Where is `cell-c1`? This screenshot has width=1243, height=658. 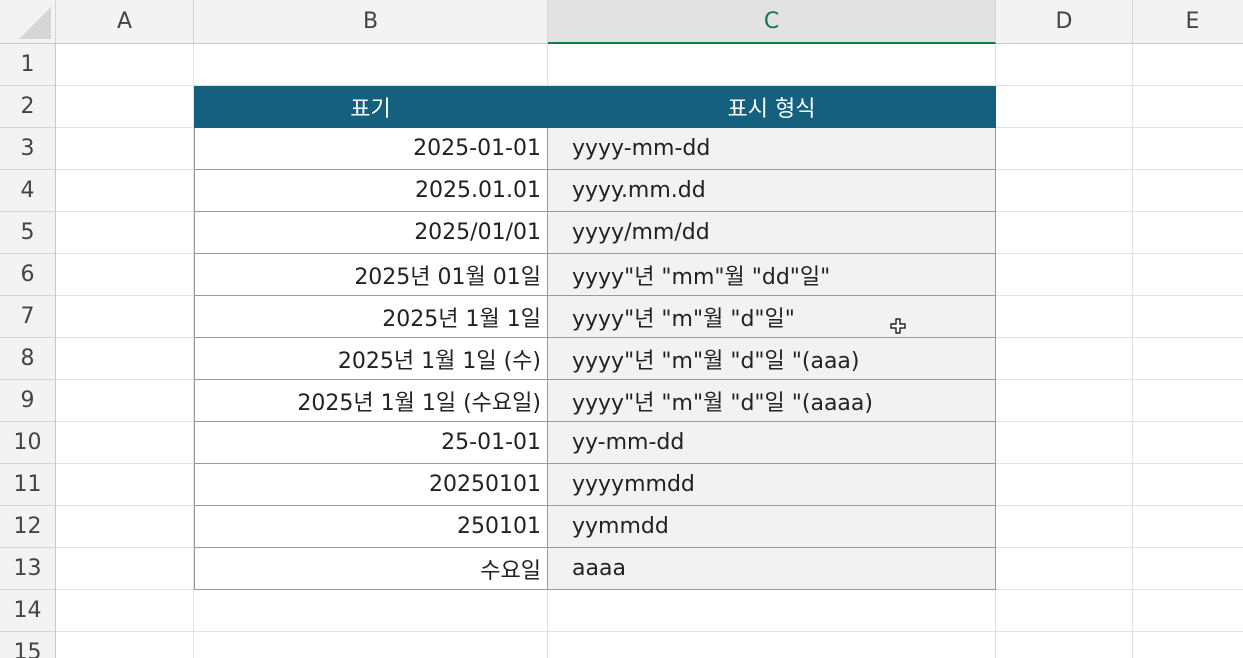
cell-c1 is located at coordinates (772, 65).